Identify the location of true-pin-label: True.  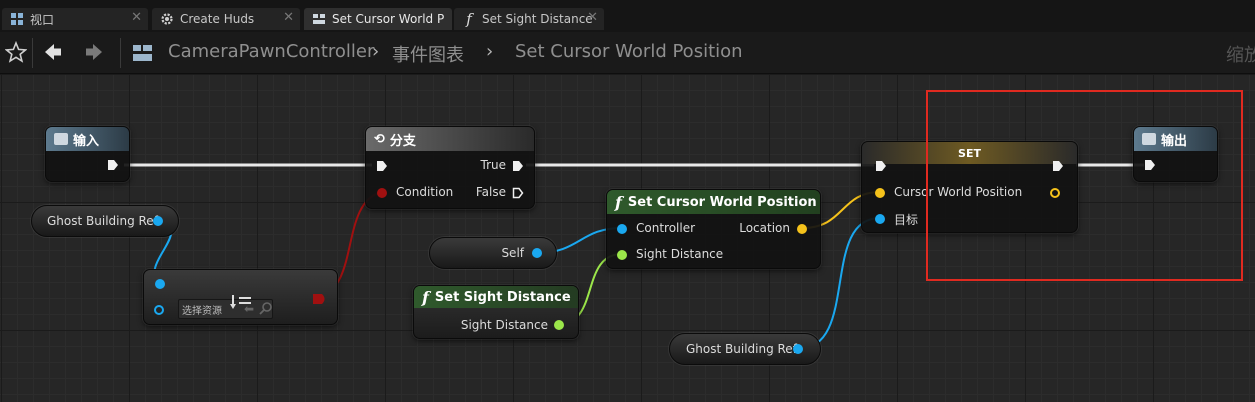
(493, 165).